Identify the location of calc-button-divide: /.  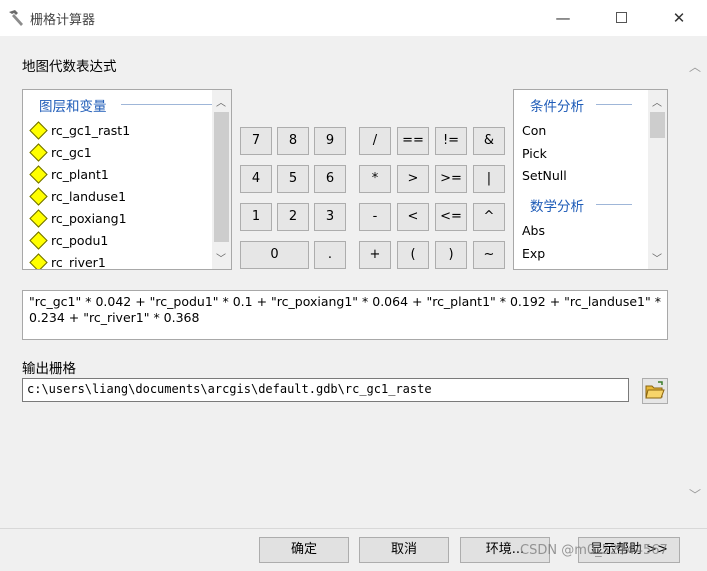
(375, 141).